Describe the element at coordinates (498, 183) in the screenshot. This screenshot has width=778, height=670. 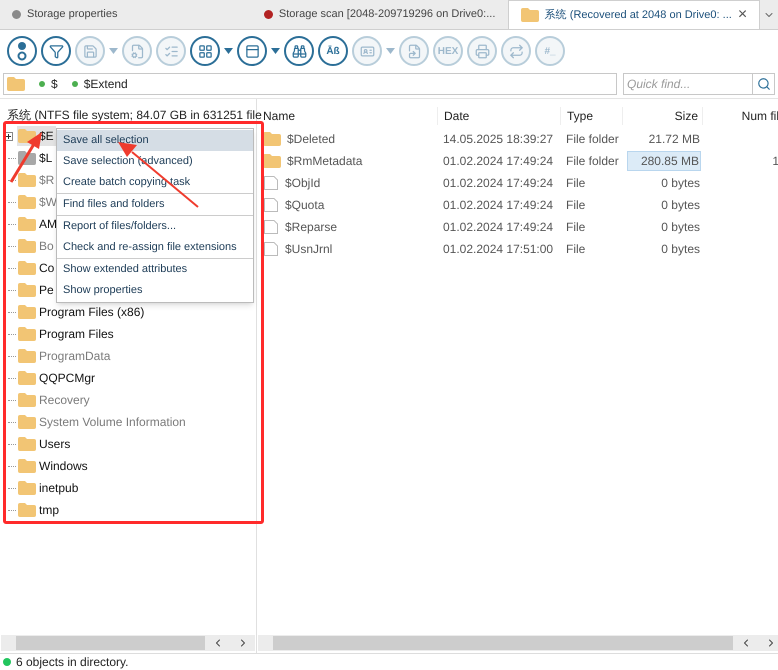
I see `table-cell-text: 01.02.2024 17:49:24` at that location.